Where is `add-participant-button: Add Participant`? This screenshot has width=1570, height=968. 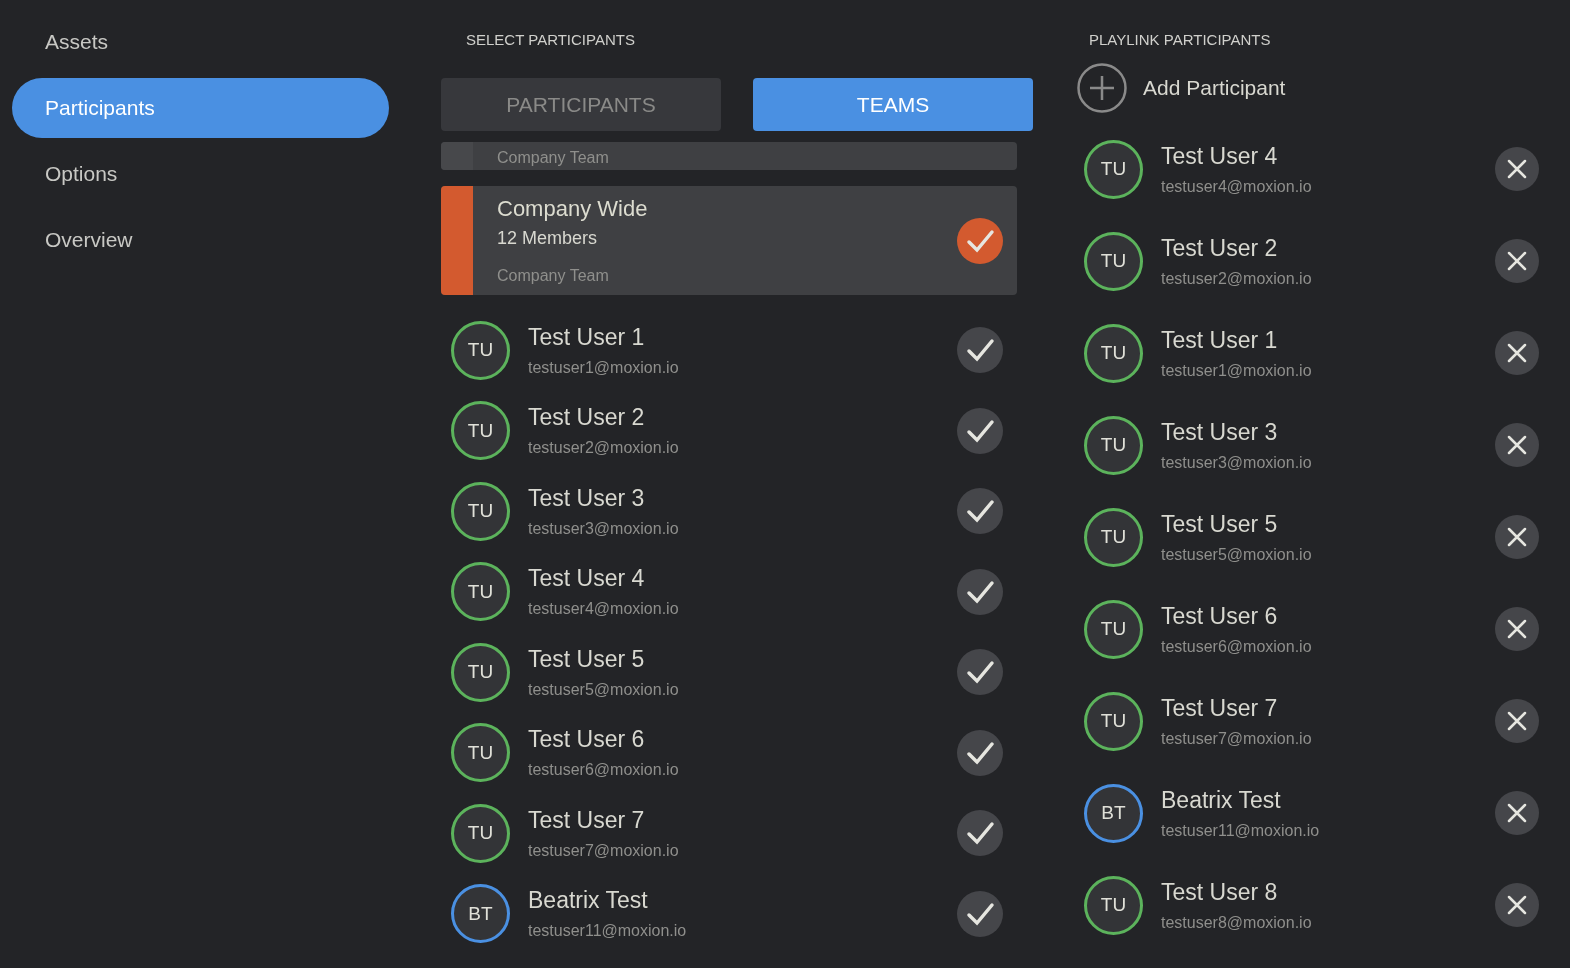 add-participant-button: Add Participant is located at coordinates (1312, 88).